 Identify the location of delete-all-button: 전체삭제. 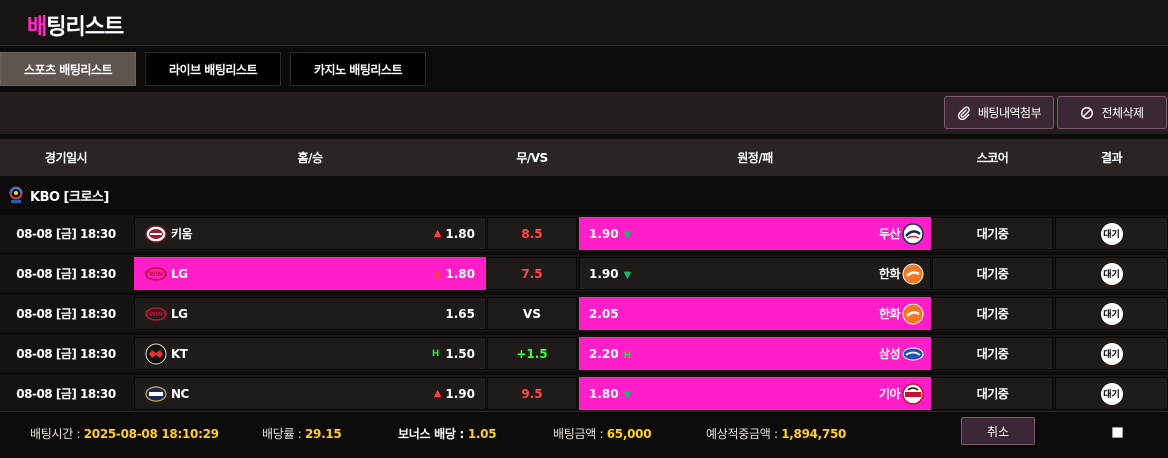
(1112, 112).